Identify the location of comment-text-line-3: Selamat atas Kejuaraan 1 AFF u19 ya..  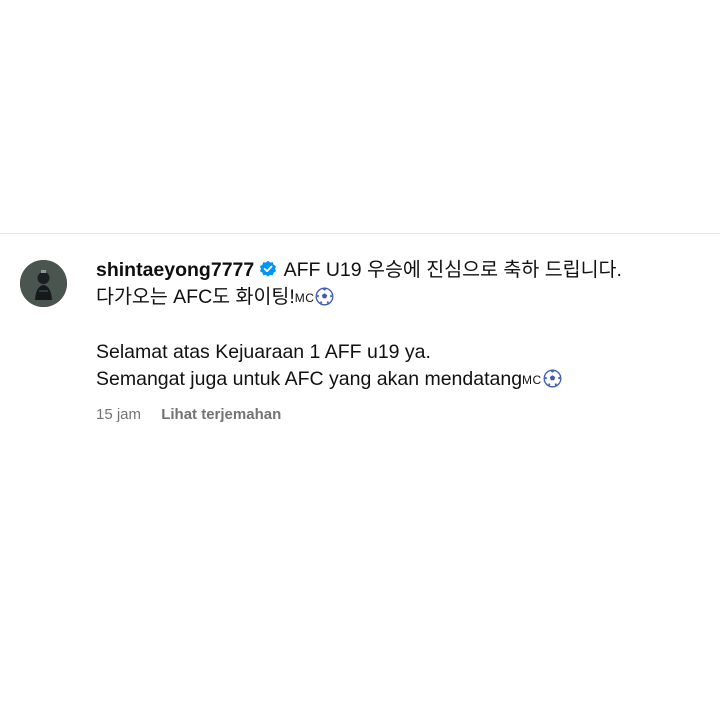
(263, 352).